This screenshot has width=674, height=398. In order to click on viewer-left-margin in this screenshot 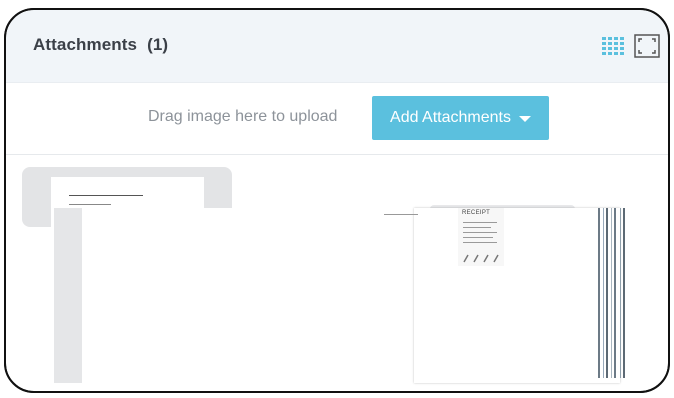, I will do `click(68, 295)`.